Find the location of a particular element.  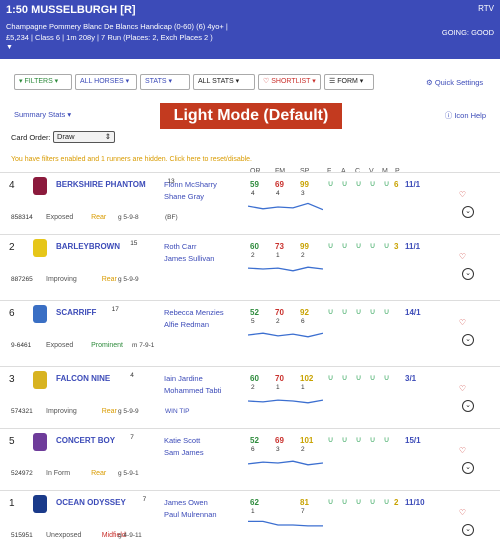

runner-id: 515951 is located at coordinates (22, 535).